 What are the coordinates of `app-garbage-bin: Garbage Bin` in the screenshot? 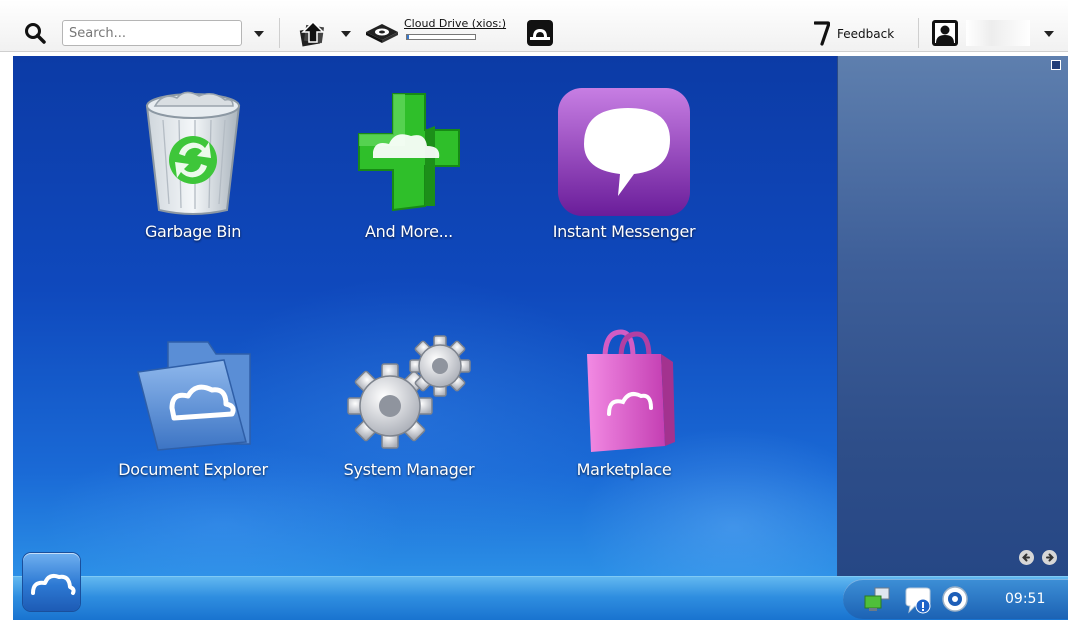 It's located at (193, 164).